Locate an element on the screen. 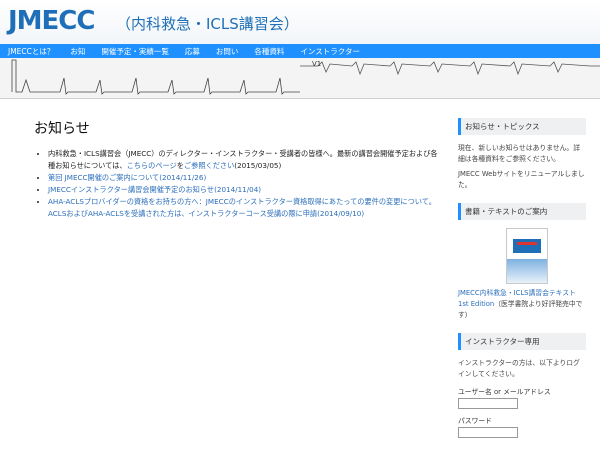  news-link: こちらのページ is located at coordinates (152, 165).